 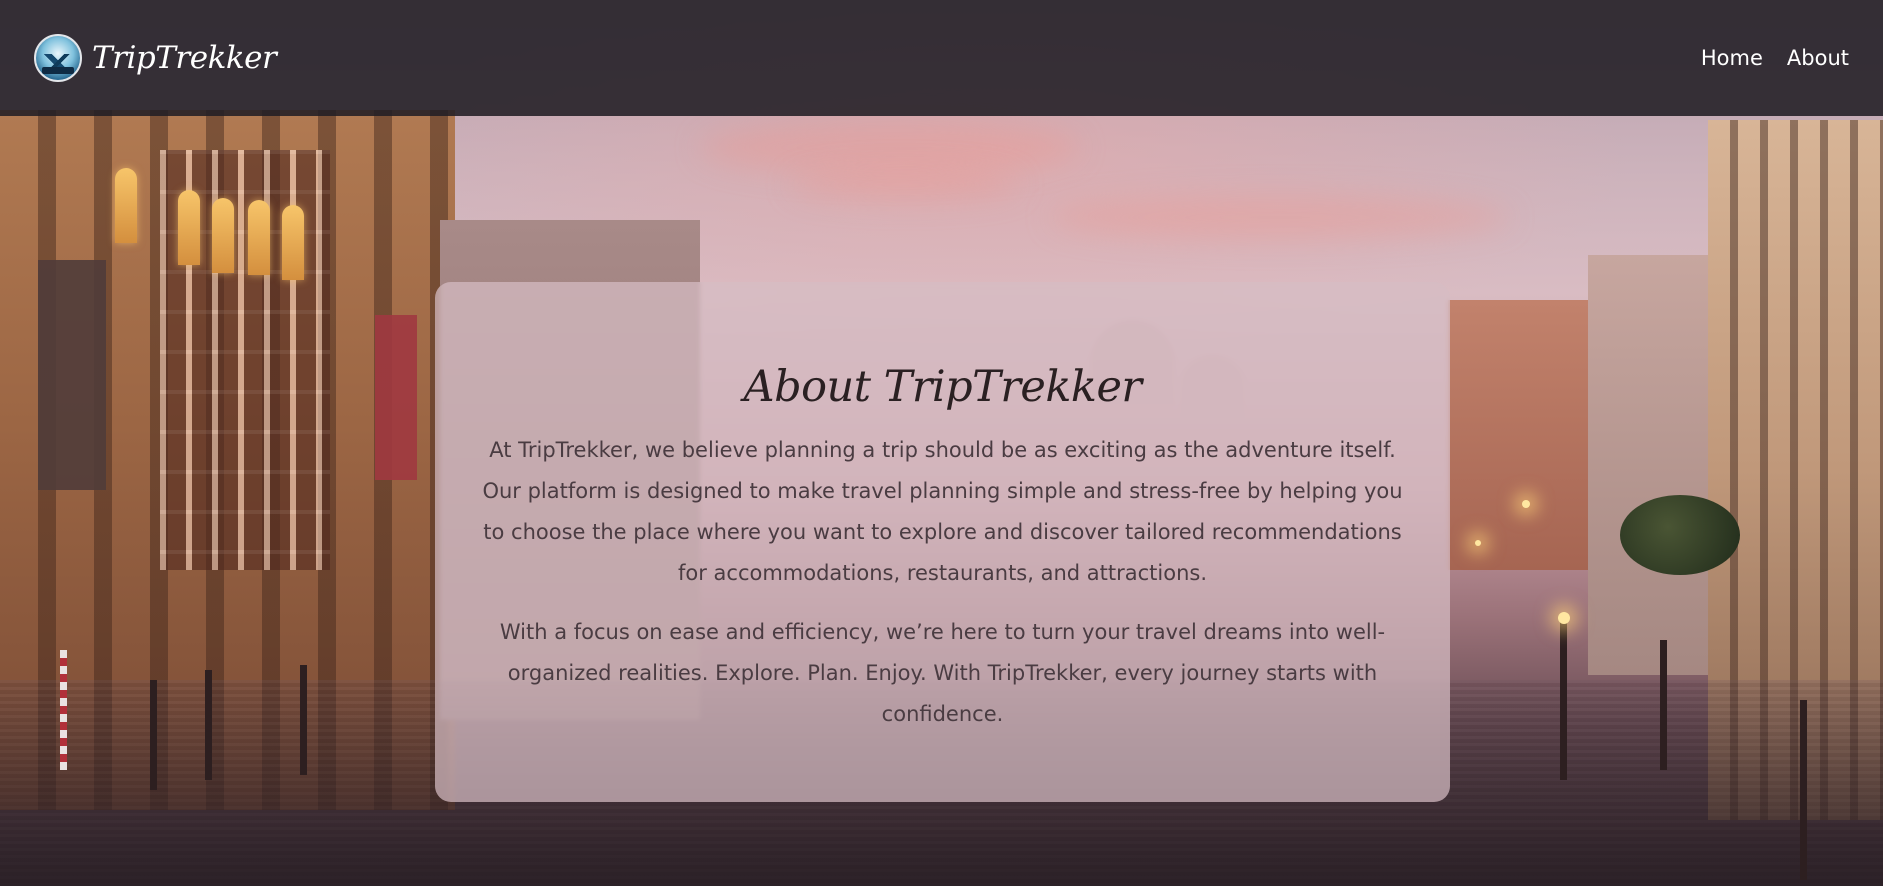 I want to click on mountain-globe-logo-icon, so click(x=58, y=58).